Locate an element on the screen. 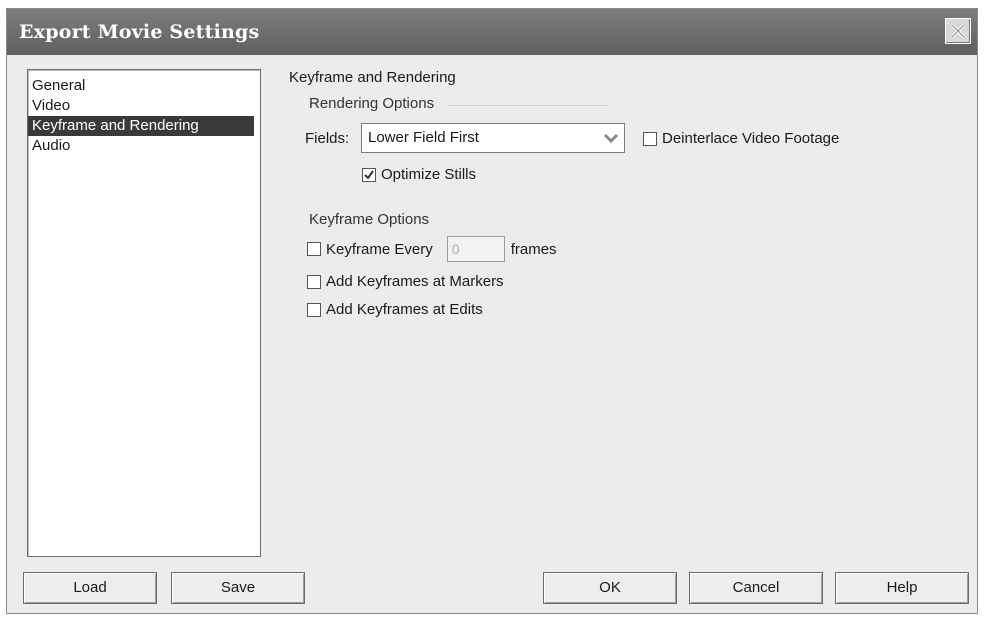 This screenshot has width=984, height=620. rendering-options-divider is located at coordinates (527, 105).